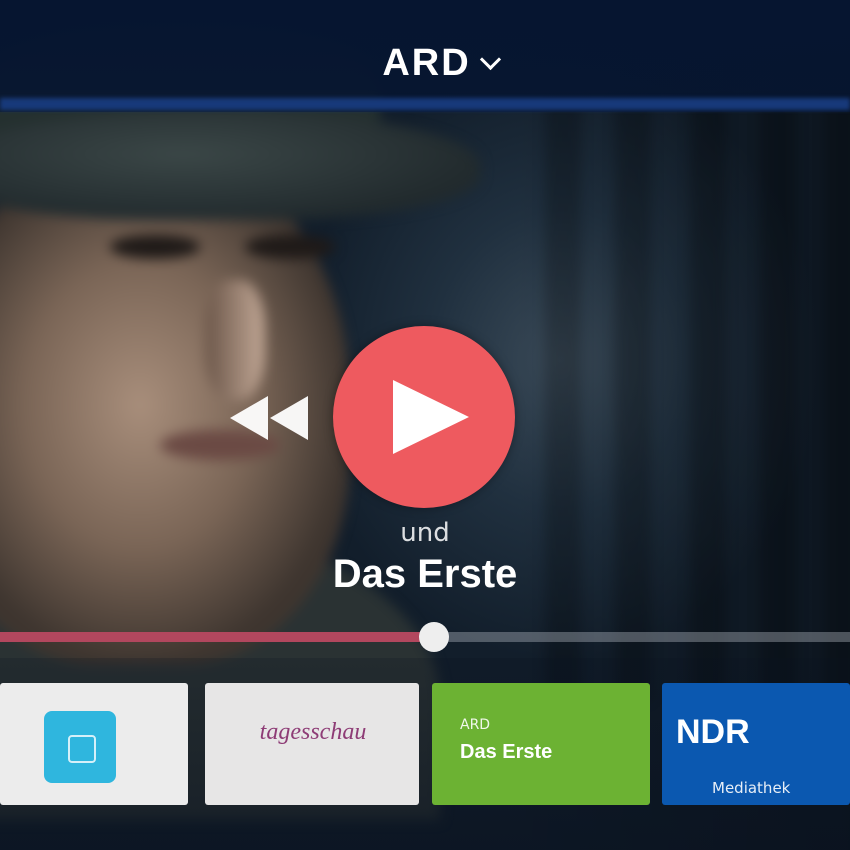 The image size is (850, 850). I want to click on progress-fill, so click(217, 637).